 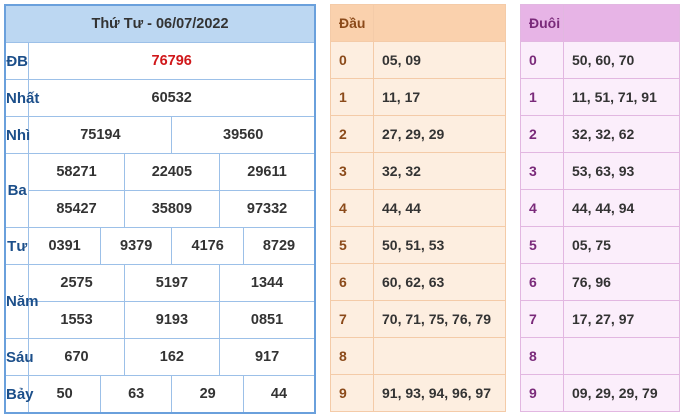 What do you see at coordinates (17, 61) in the screenshot?
I see `prize-label-db: ĐB` at bounding box center [17, 61].